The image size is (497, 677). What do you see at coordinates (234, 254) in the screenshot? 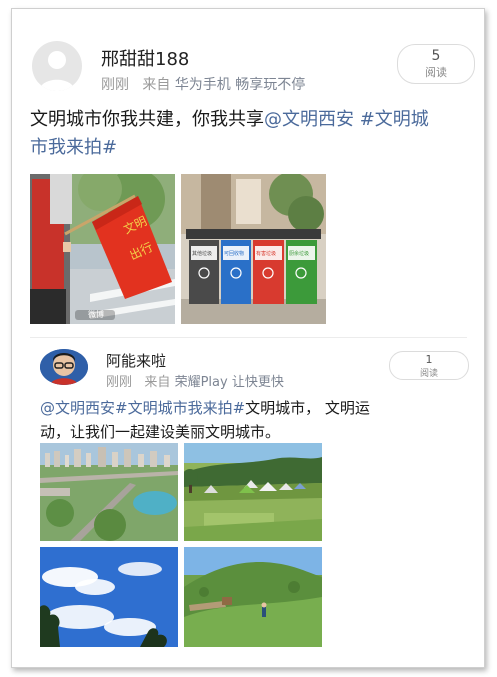
I see `bin-label-recyclable: 可回收物` at bounding box center [234, 254].